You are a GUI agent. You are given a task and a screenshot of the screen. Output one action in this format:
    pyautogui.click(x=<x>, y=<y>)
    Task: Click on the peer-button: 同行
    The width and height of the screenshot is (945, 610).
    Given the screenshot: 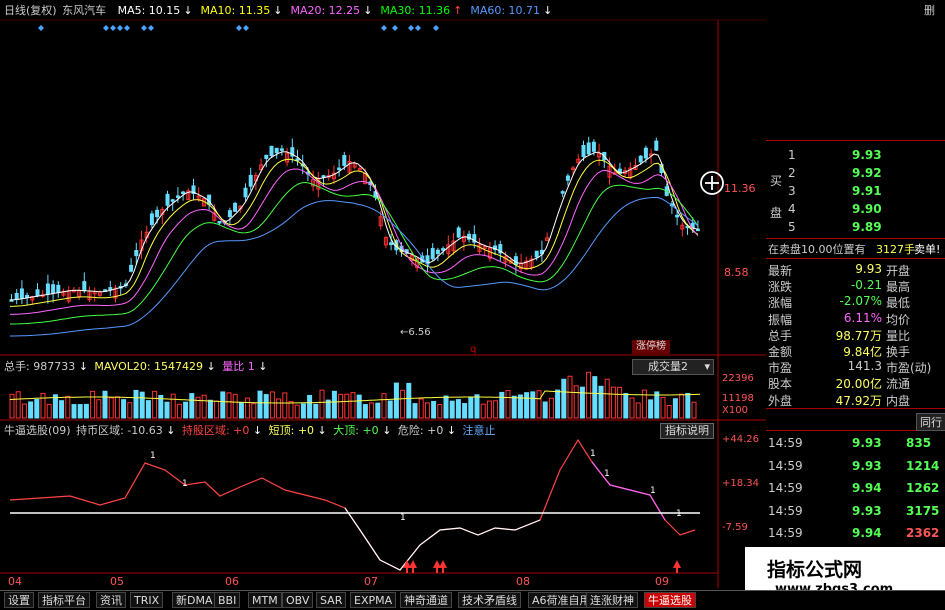 What is the action you would take?
    pyautogui.click(x=930, y=422)
    